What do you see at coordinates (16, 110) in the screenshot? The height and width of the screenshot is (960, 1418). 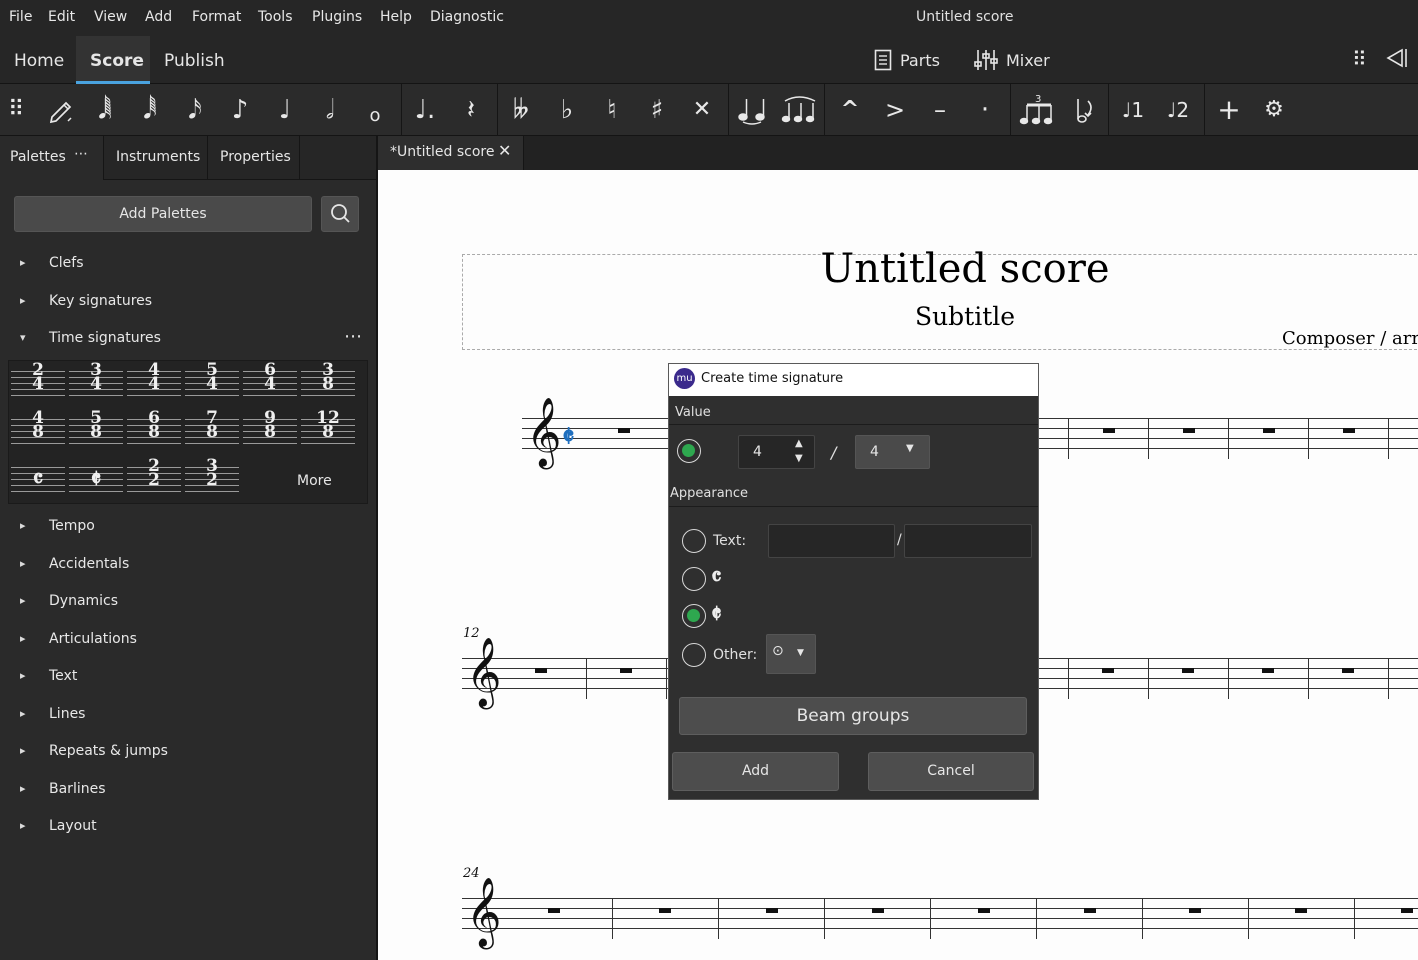 I see `drag-handle-icon: ⠿` at bounding box center [16, 110].